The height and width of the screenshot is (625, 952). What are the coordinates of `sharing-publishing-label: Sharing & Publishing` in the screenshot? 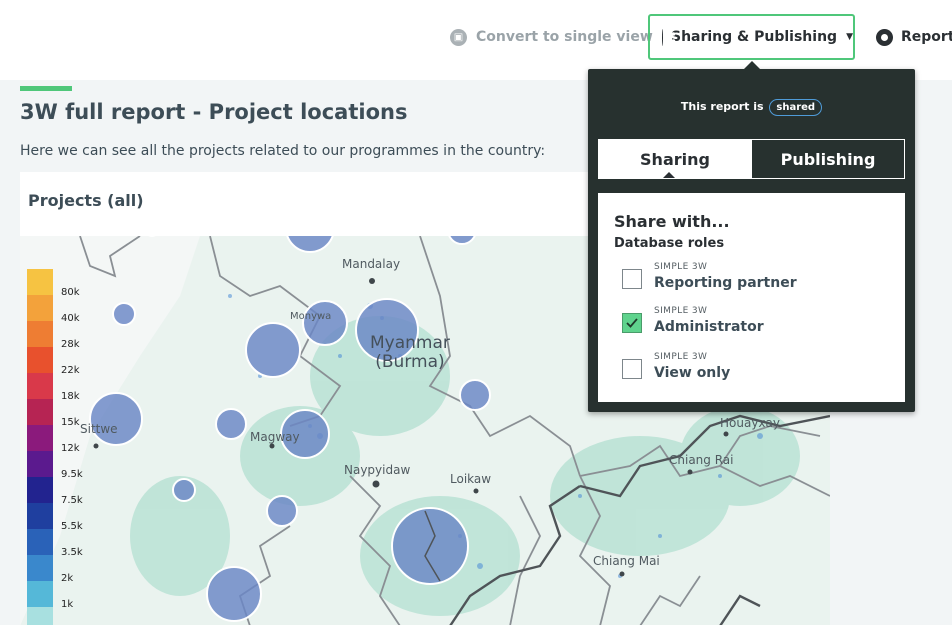 It's located at (754, 37).